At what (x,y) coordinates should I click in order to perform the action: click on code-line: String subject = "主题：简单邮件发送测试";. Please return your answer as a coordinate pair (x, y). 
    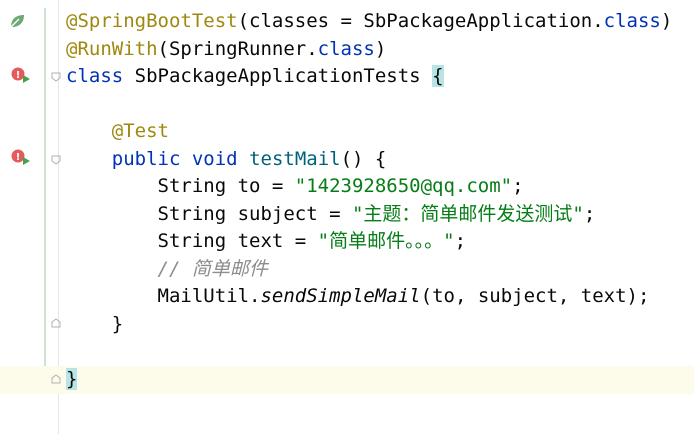
    Looking at the image, I should click on (369, 215).